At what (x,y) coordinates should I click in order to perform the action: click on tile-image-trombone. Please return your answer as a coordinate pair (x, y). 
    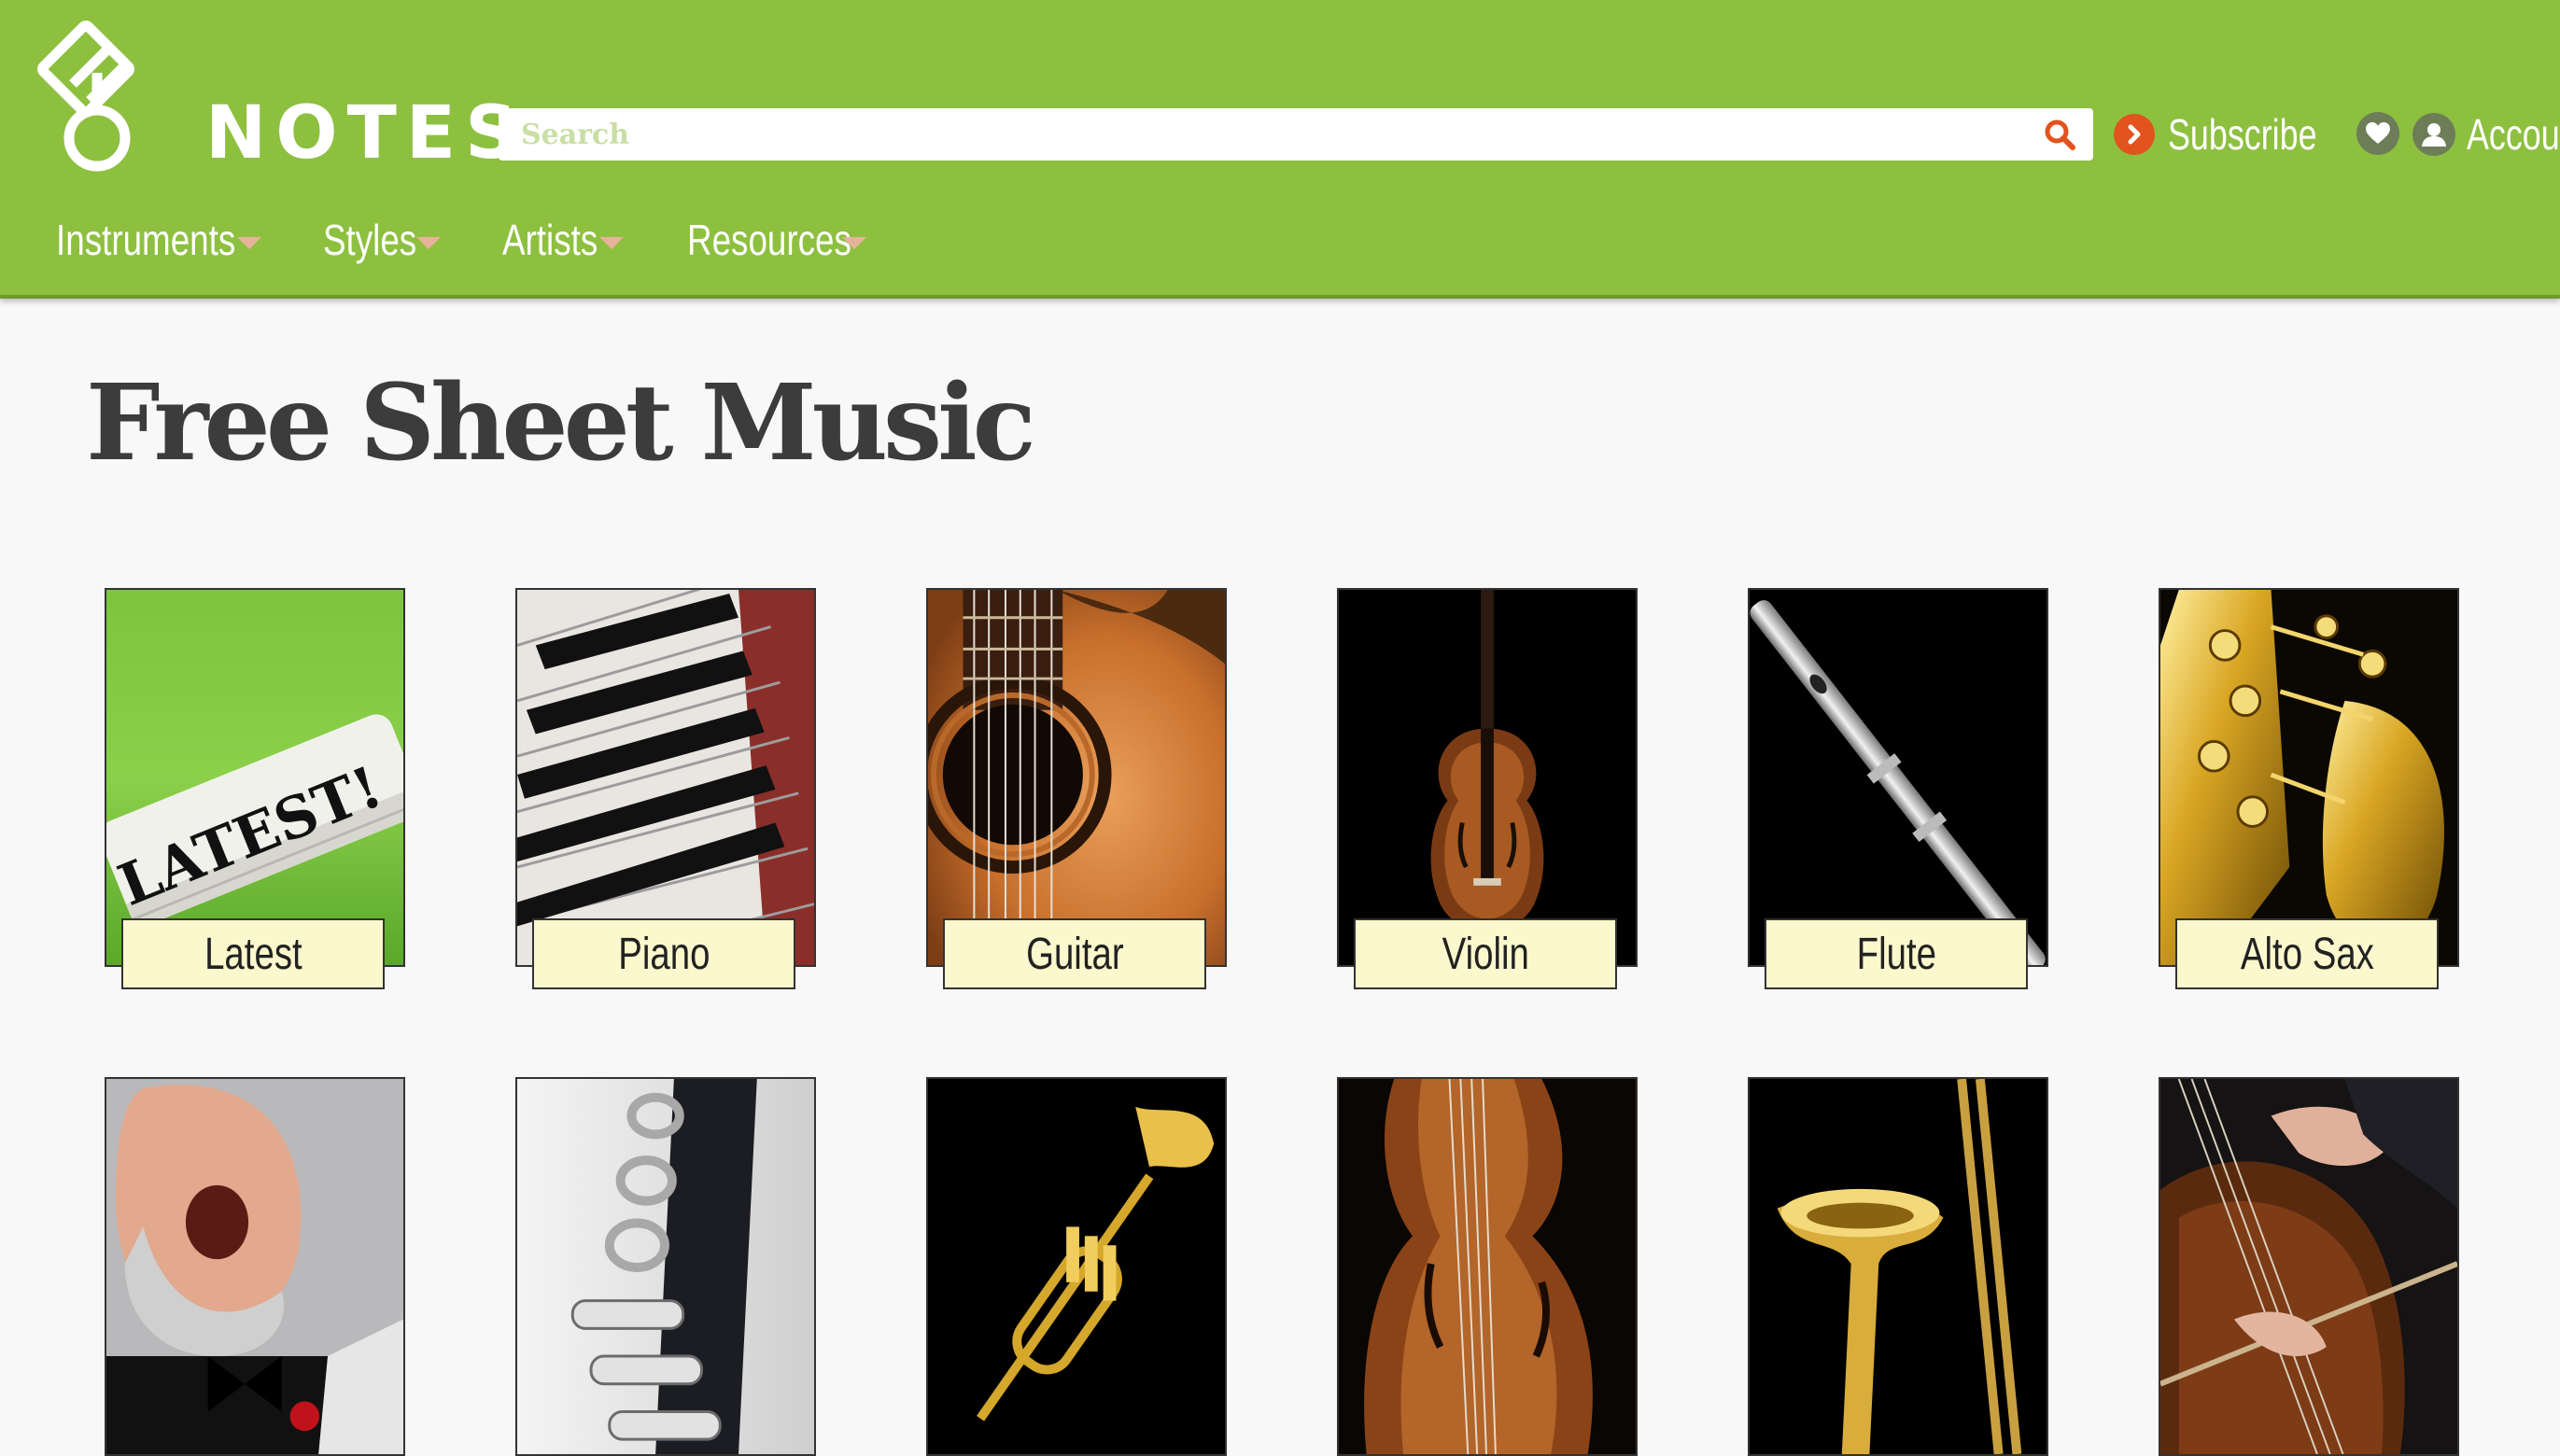
    Looking at the image, I should click on (1898, 1266).